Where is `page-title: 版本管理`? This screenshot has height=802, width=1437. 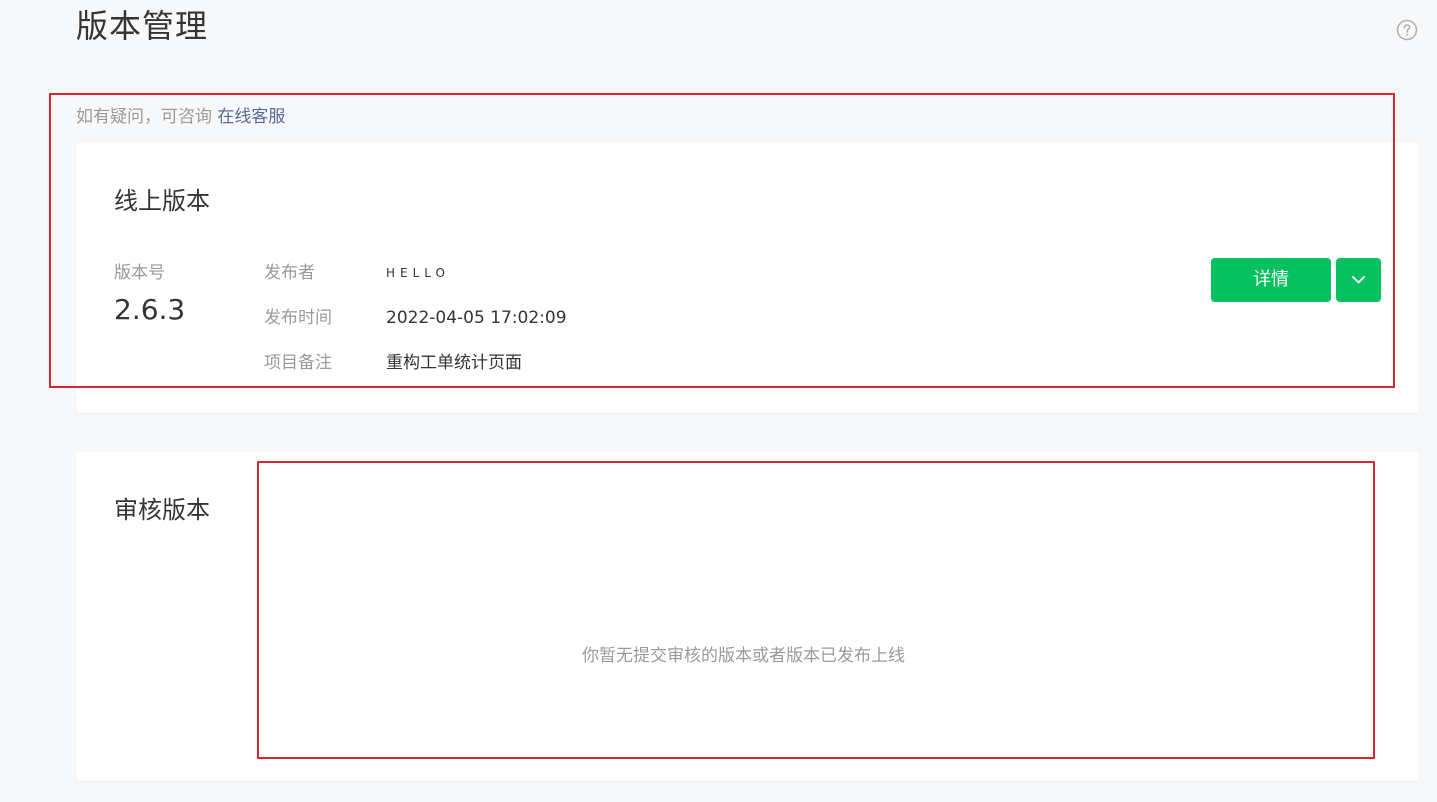 page-title: 版本管理 is located at coordinates (142, 26).